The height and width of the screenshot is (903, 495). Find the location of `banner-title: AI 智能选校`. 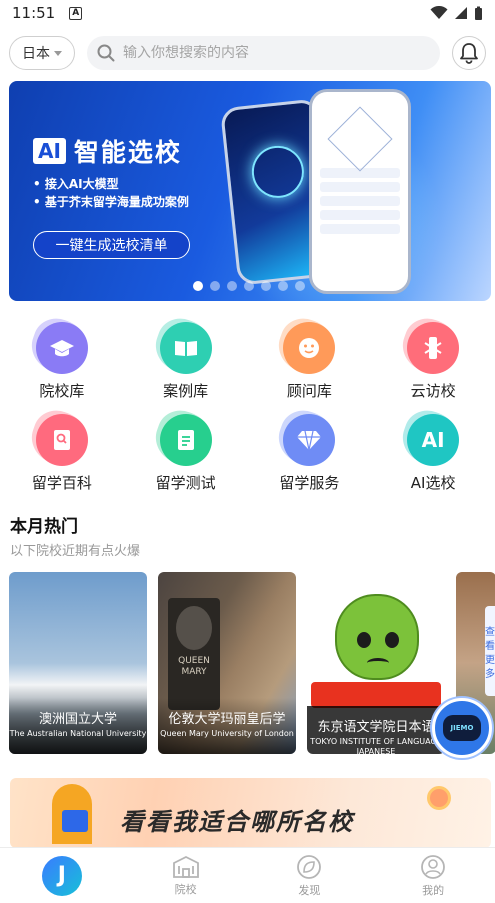

banner-title: AI 智能选校 is located at coordinates (107, 151).